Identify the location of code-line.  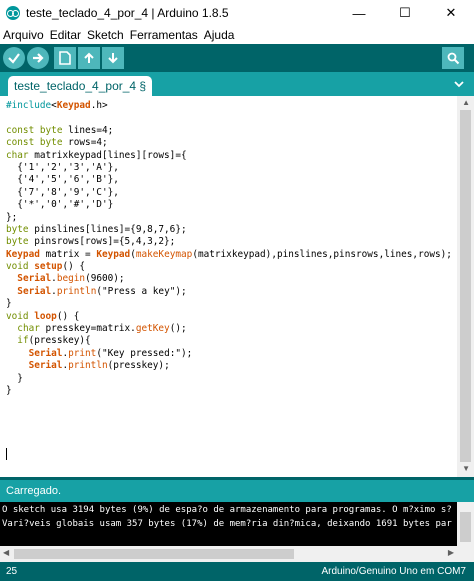
(229, 118).